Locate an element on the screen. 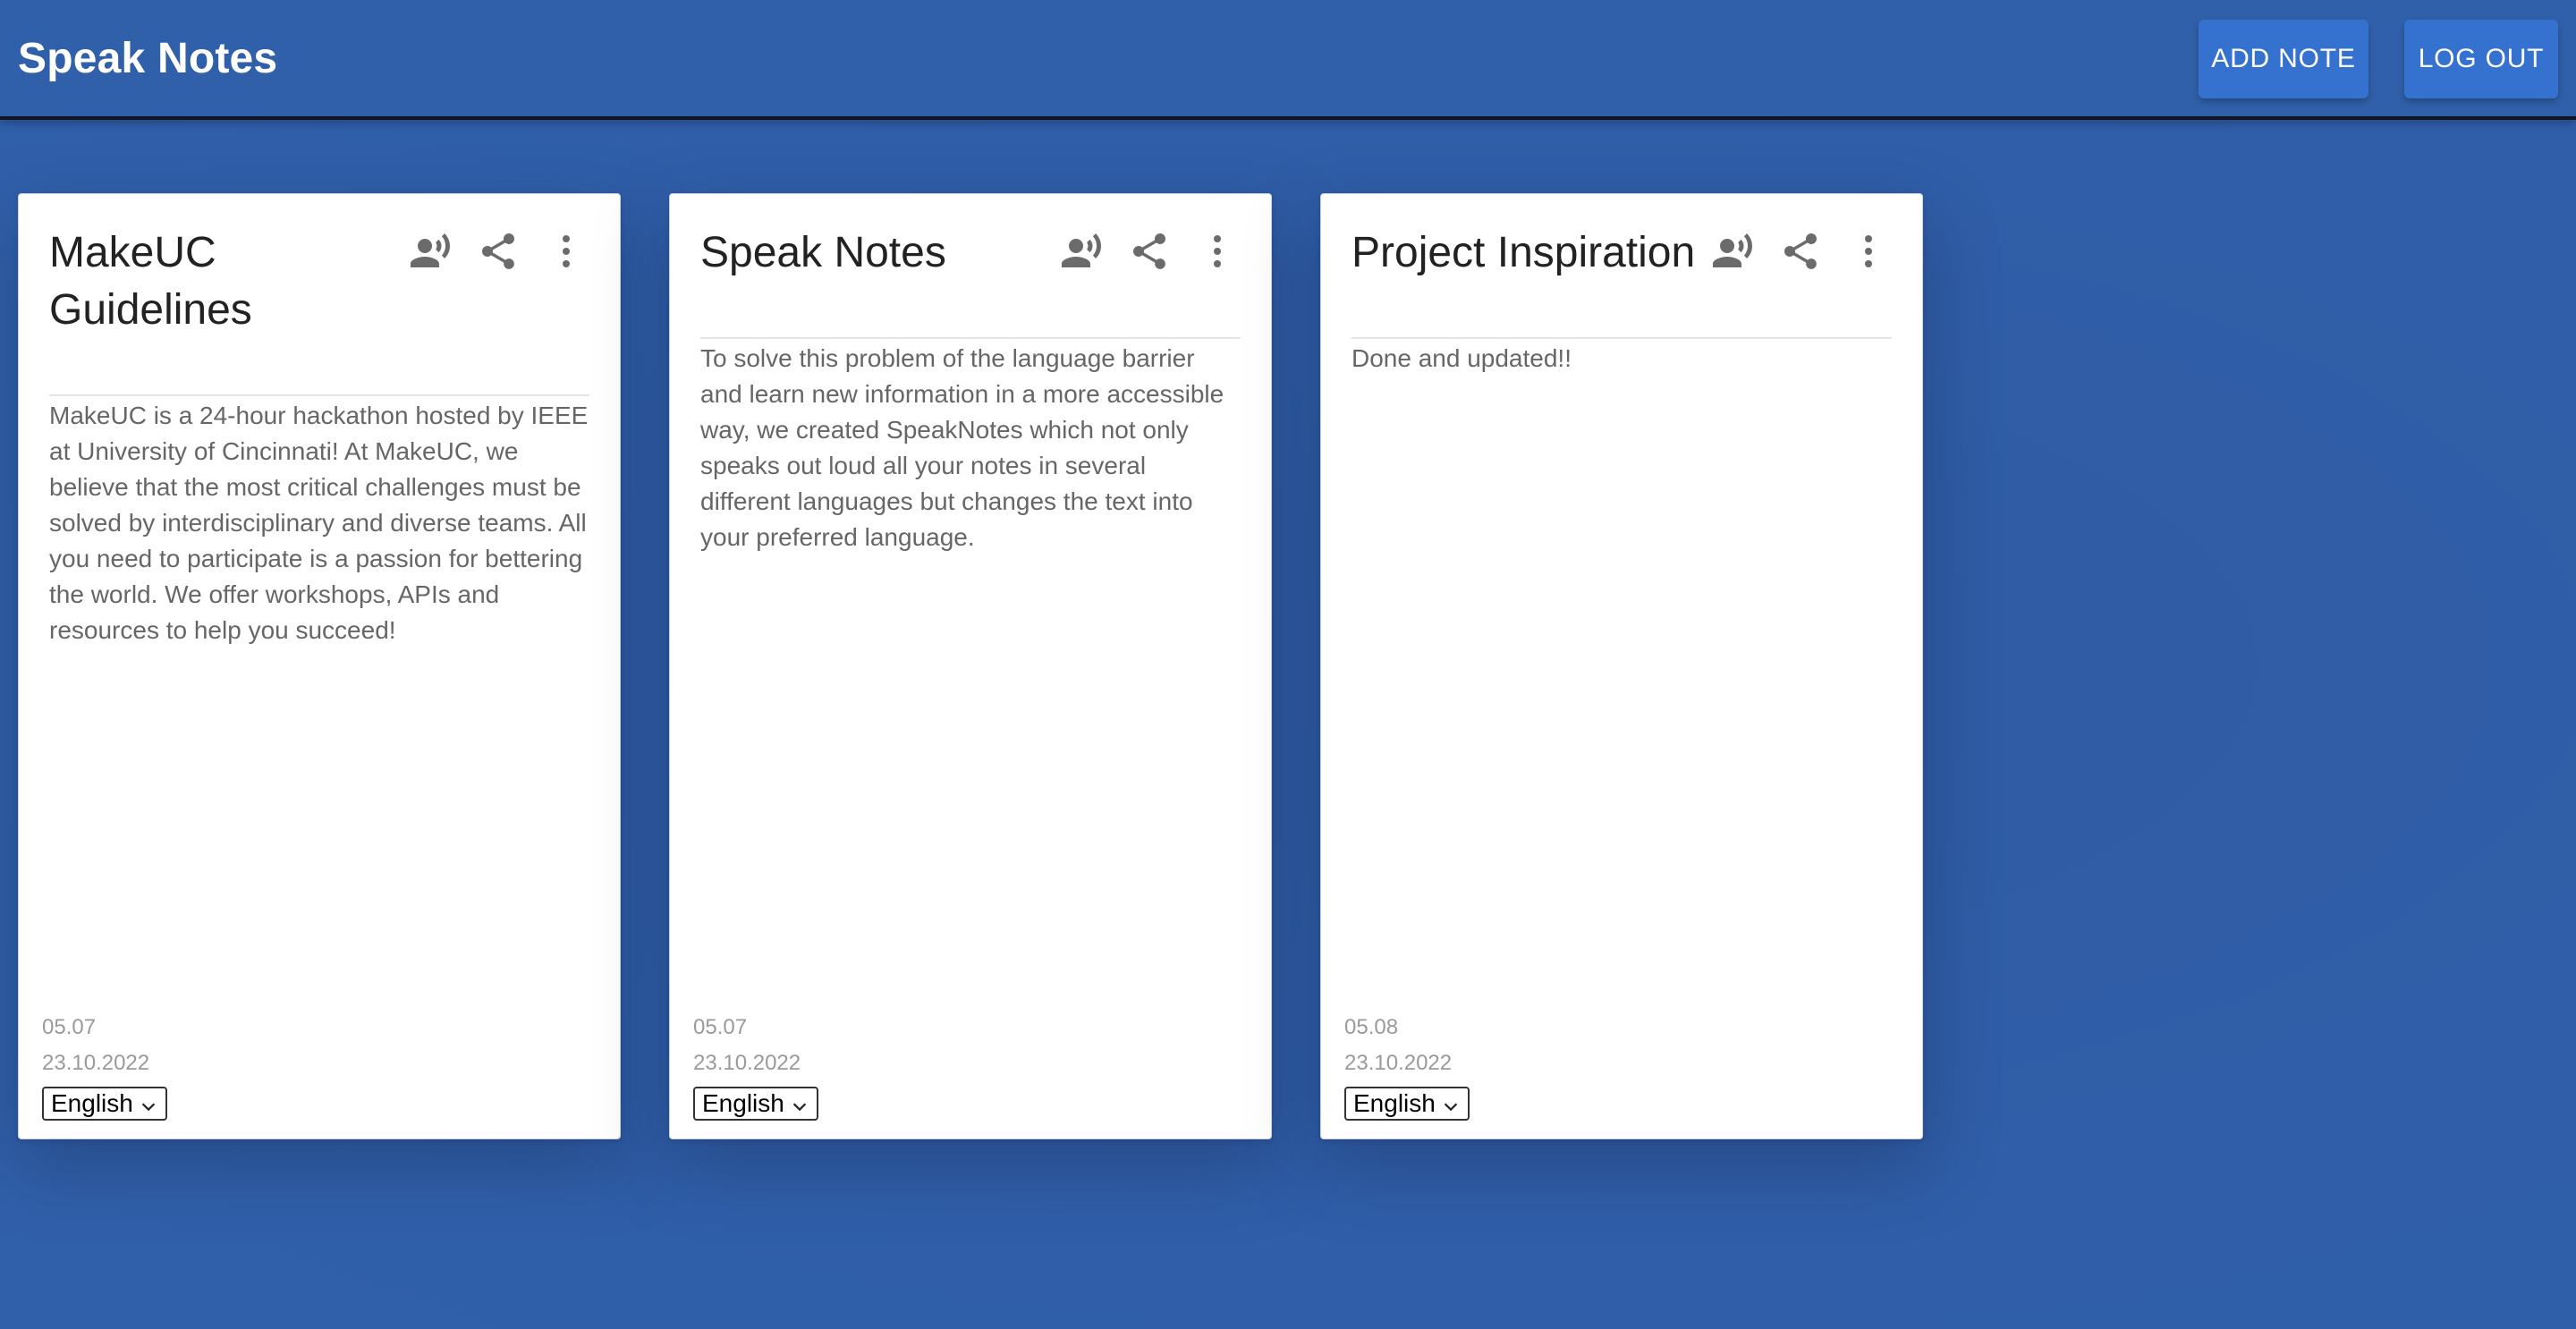 The image size is (2576, 1329). app-bar: Speak Notes ADD NOTE LOG OUT is located at coordinates (1288, 60).